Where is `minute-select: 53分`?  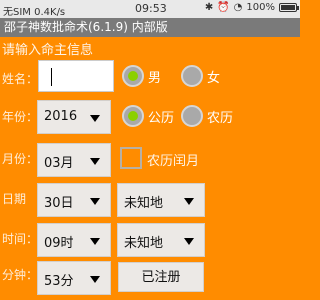 minute-select: 53分 is located at coordinates (74, 278).